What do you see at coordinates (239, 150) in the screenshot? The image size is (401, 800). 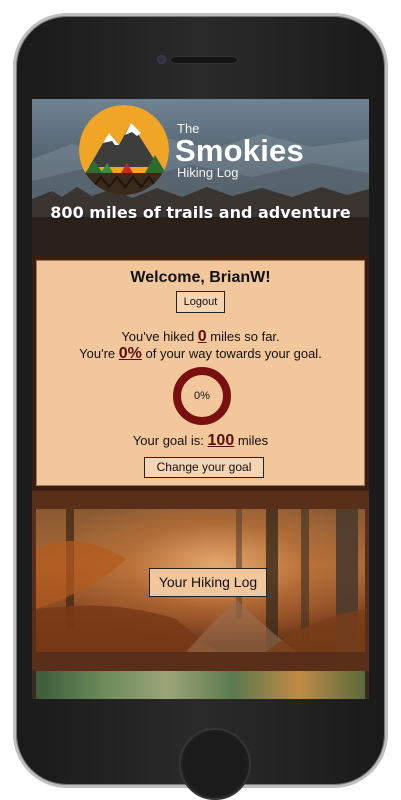 I see `logo-title: Smokies` at bounding box center [239, 150].